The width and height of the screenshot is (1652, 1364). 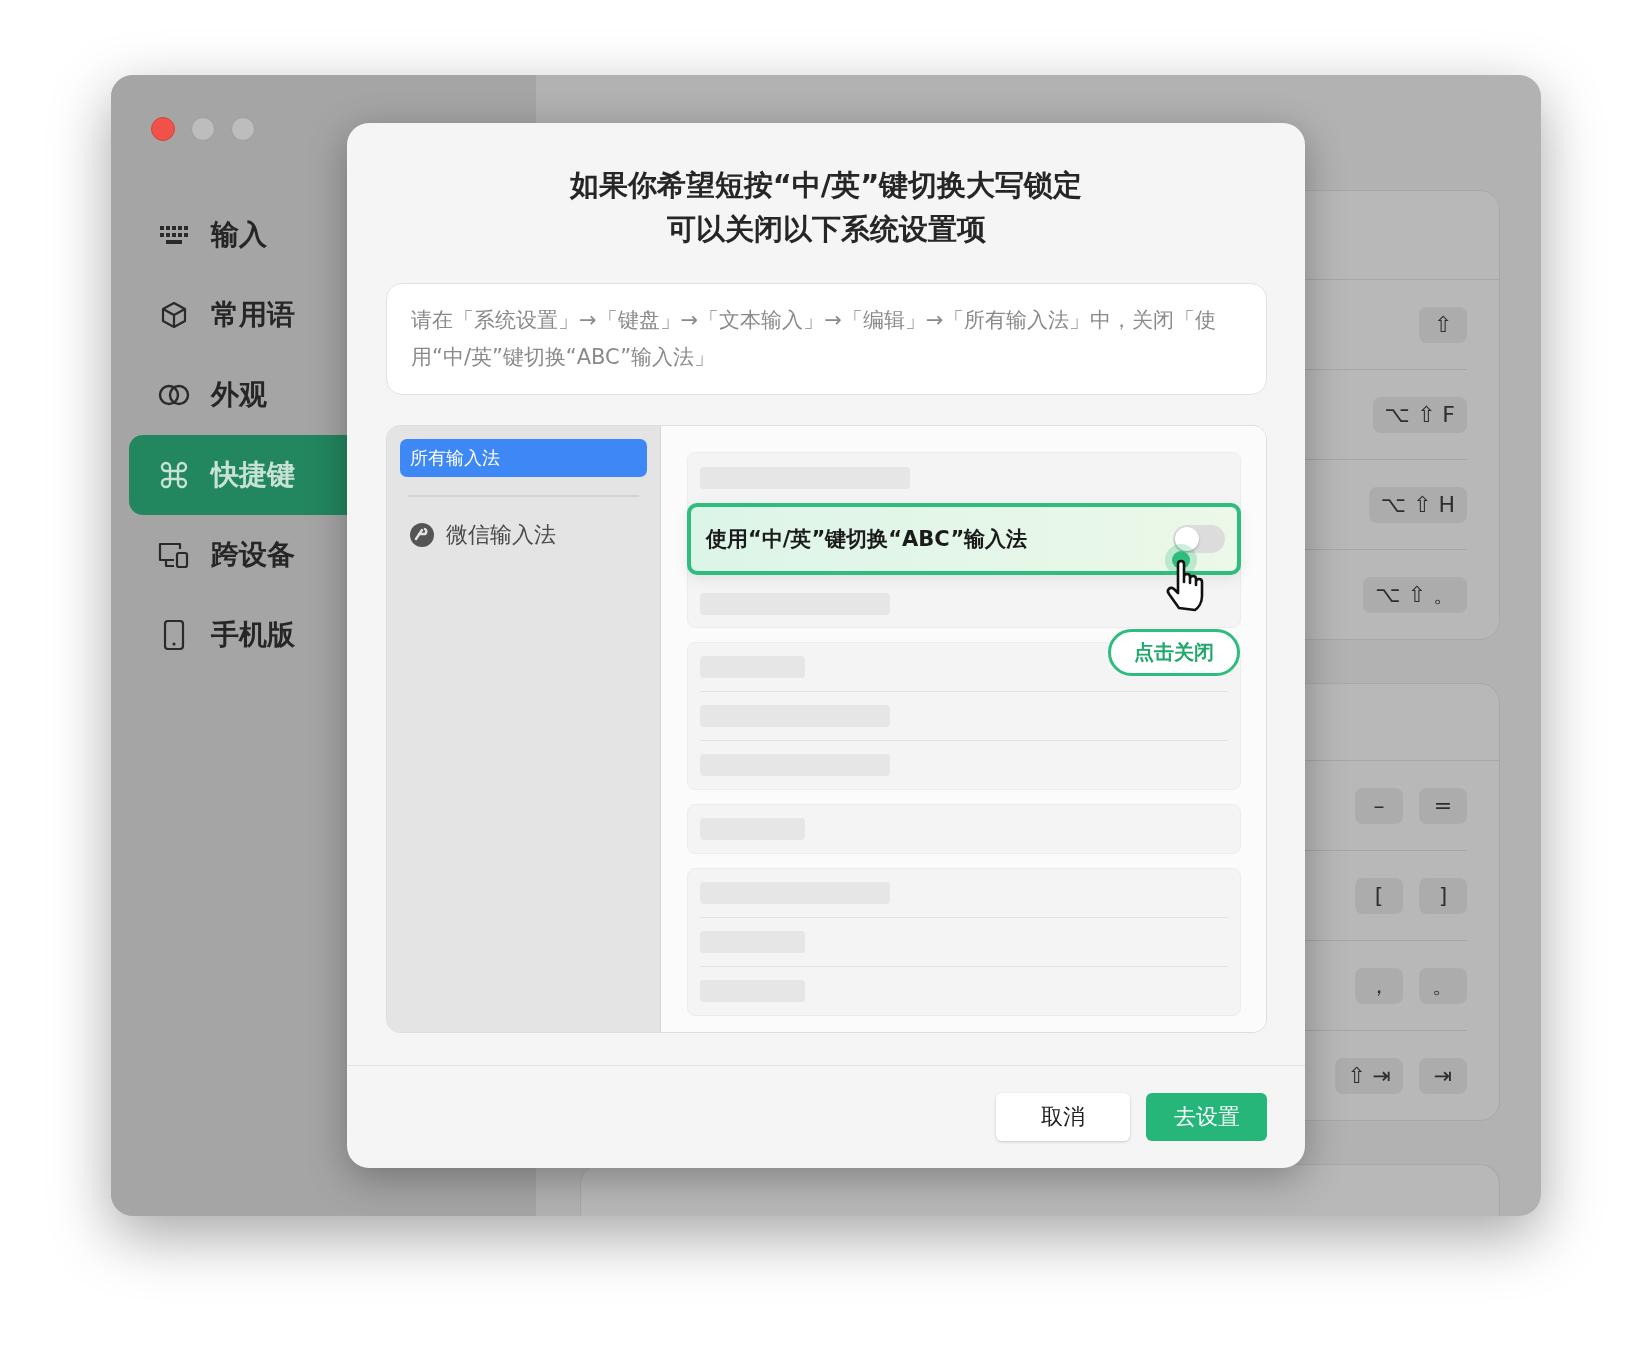 What do you see at coordinates (1443, 805) in the screenshot?
I see `key-chip: =` at bounding box center [1443, 805].